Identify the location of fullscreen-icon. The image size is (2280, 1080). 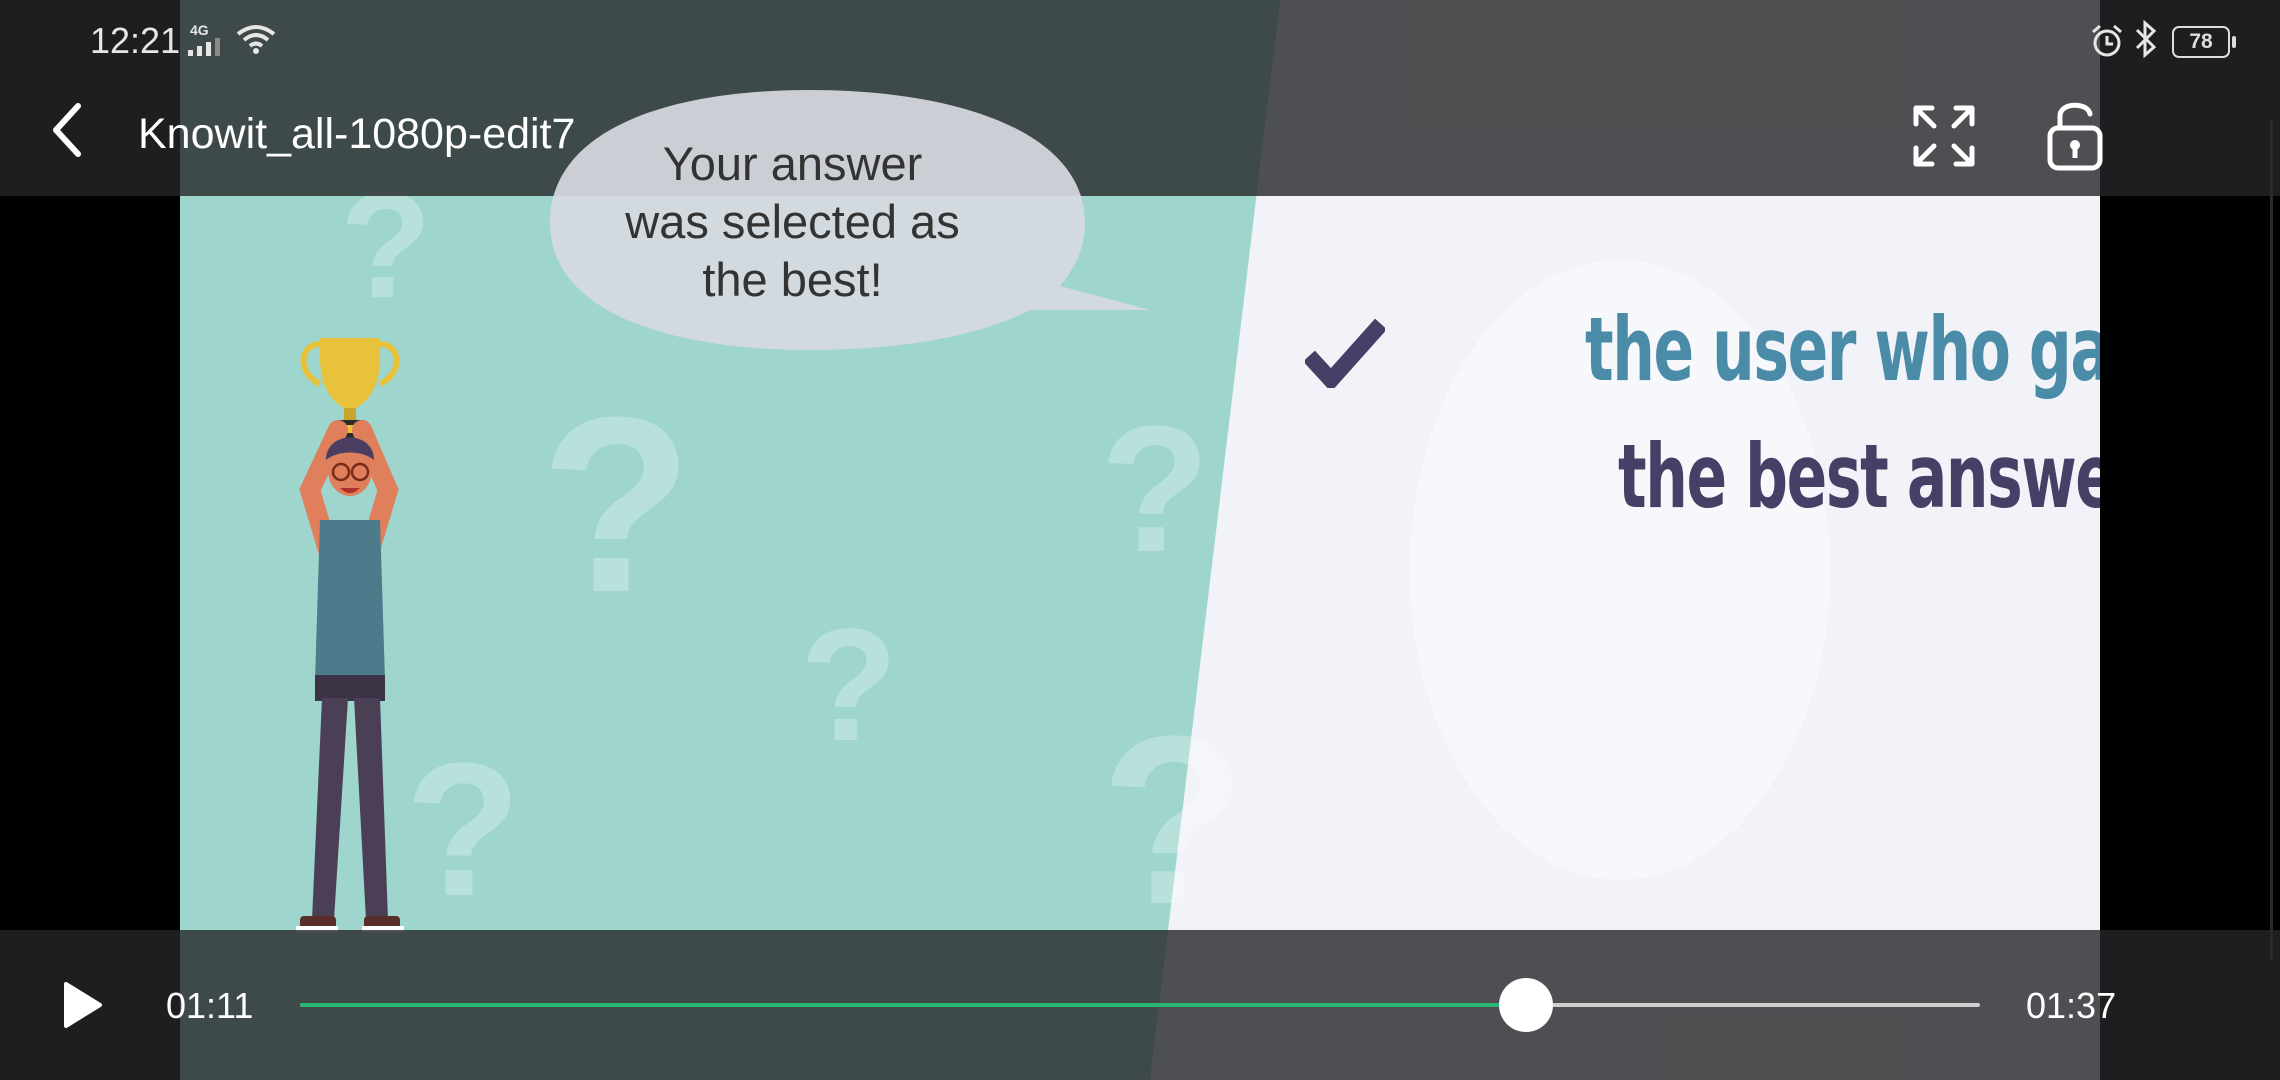
(1944, 136).